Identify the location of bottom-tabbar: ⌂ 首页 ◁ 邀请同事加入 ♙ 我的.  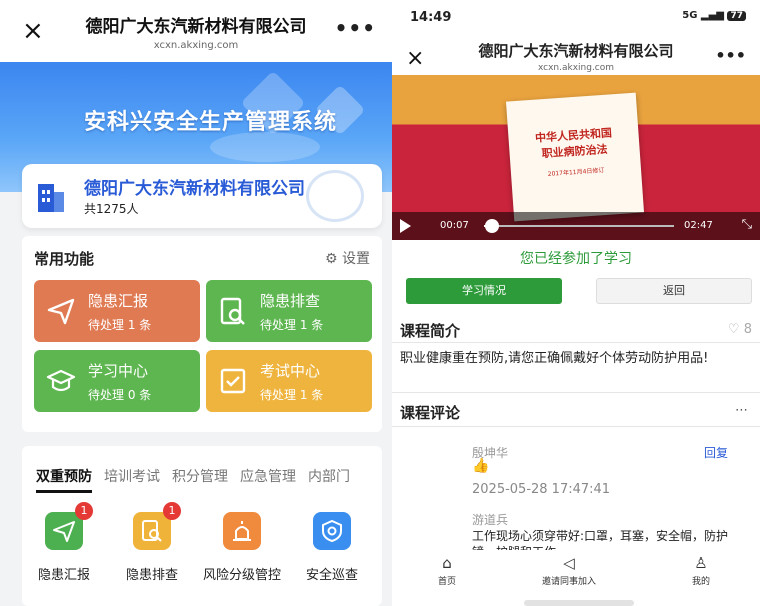
(576, 572).